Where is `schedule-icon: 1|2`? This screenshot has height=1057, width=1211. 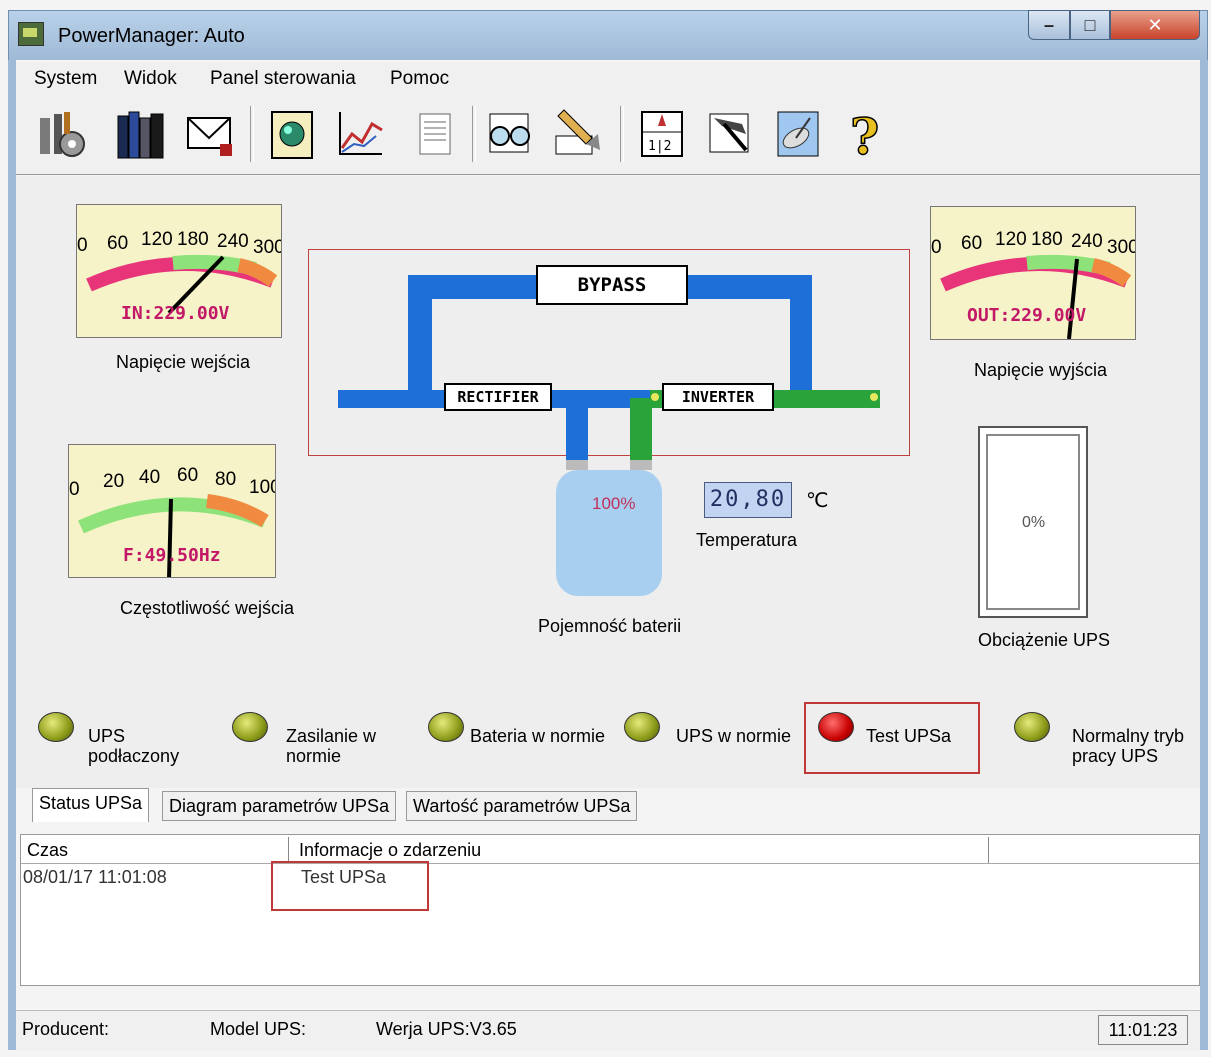
schedule-icon: 1|2 is located at coordinates (662, 134).